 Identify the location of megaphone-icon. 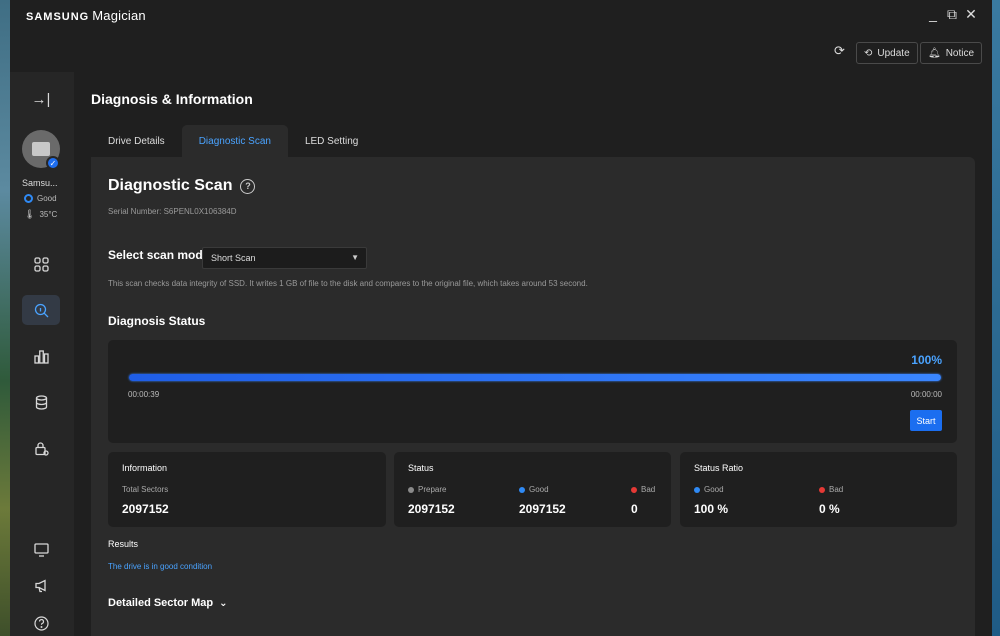
(41, 585).